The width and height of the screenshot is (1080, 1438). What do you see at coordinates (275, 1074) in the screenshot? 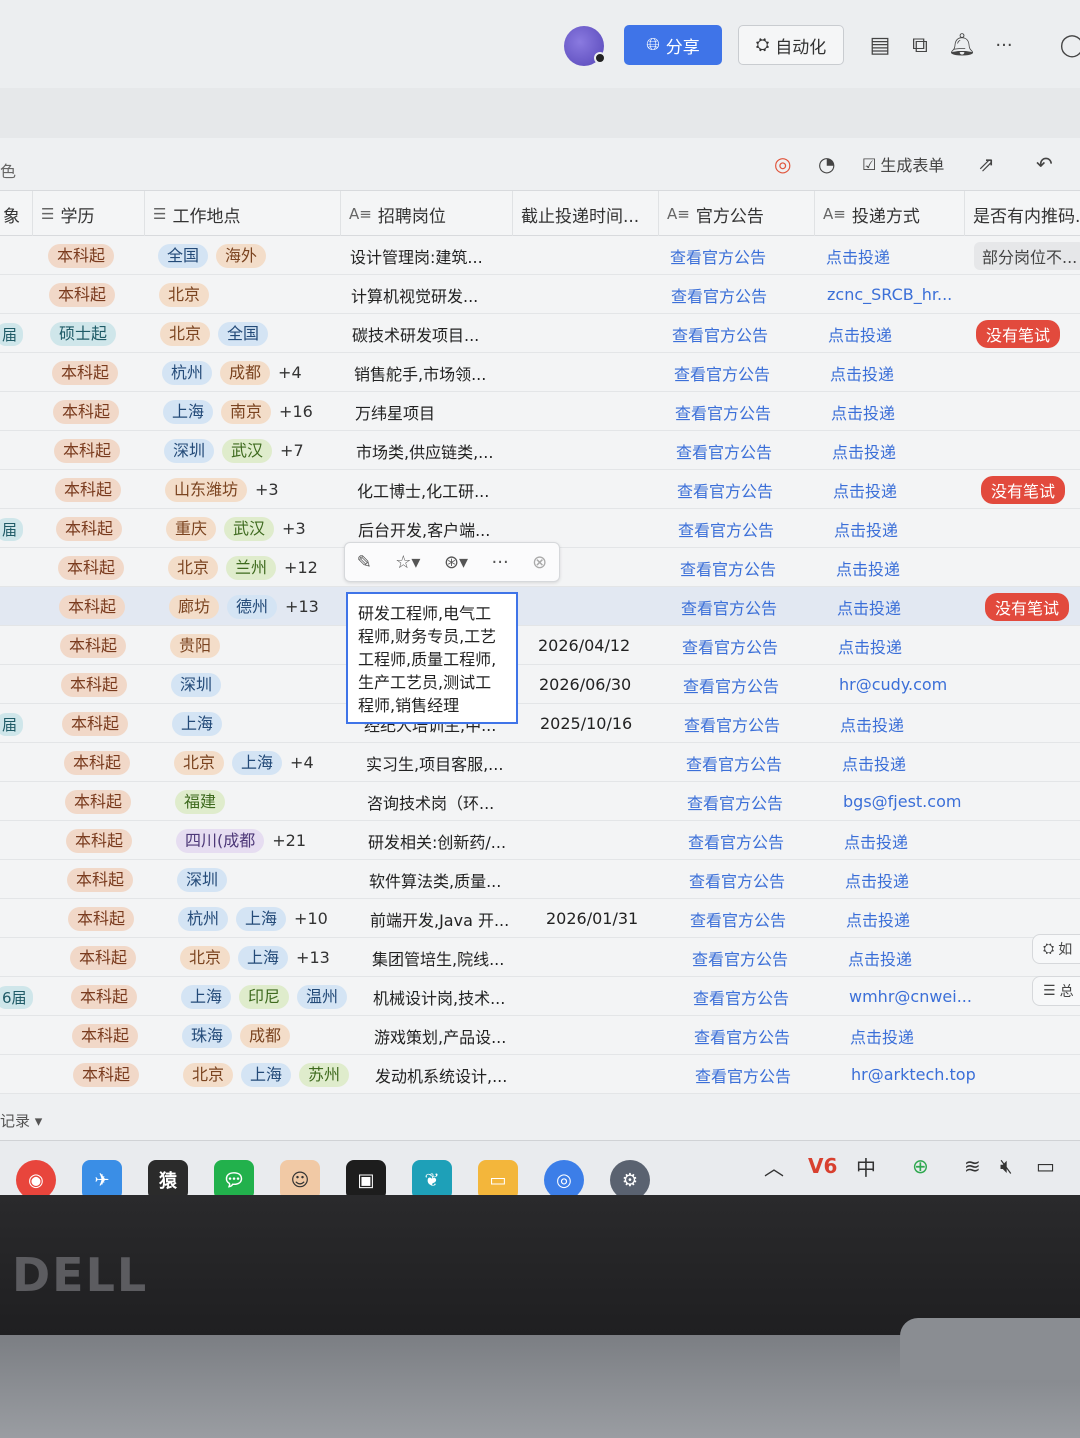
I see `location-cell: 北京 上海 苏州` at bounding box center [275, 1074].